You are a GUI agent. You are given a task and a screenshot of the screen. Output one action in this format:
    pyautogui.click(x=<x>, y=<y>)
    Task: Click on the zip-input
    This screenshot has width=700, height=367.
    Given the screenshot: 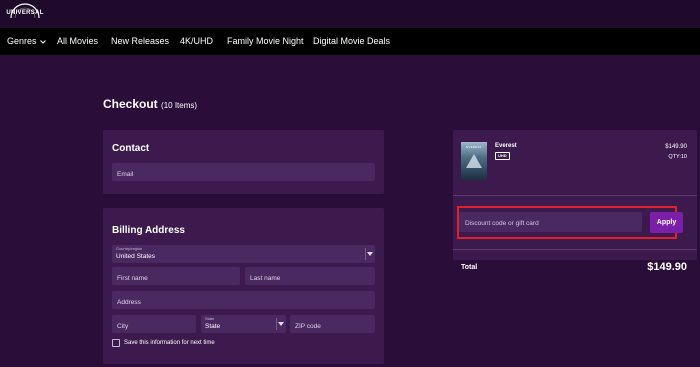 What is the action you would take?
    pyautogui.click(x=332, y=326)
    